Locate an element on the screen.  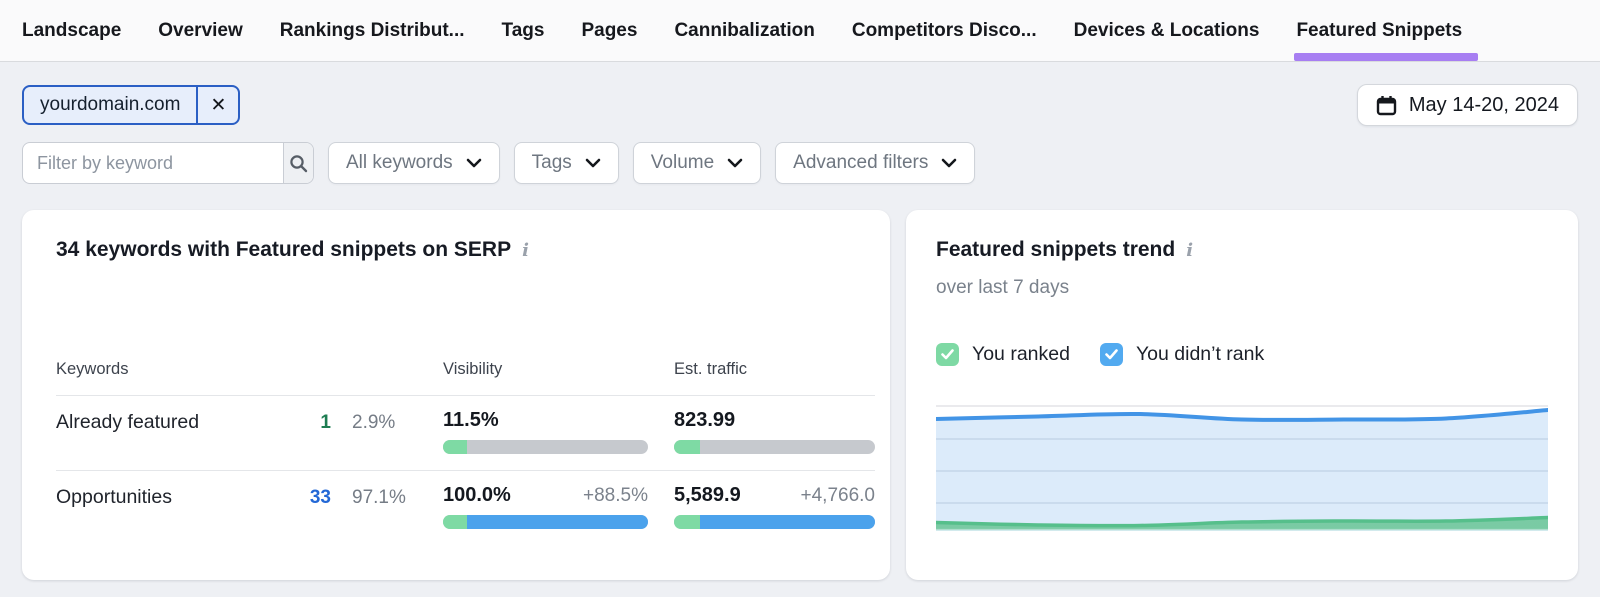
date-range-picker: May 14-20, 2024 is located at coordinates (1467, 105).